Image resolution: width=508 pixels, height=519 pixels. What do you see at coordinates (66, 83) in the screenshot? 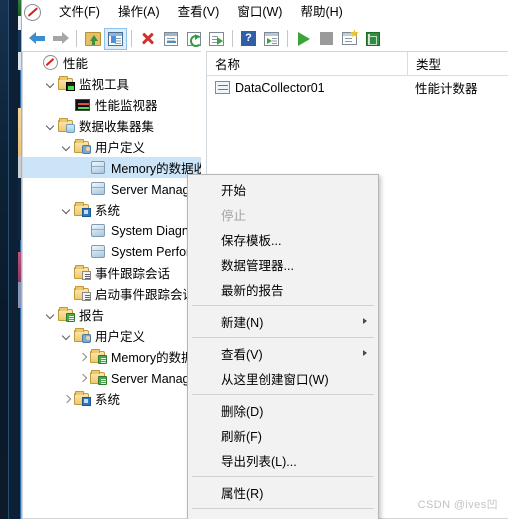
I see `monitoring-tools-folder-icon` at bounding box center [66, 83].